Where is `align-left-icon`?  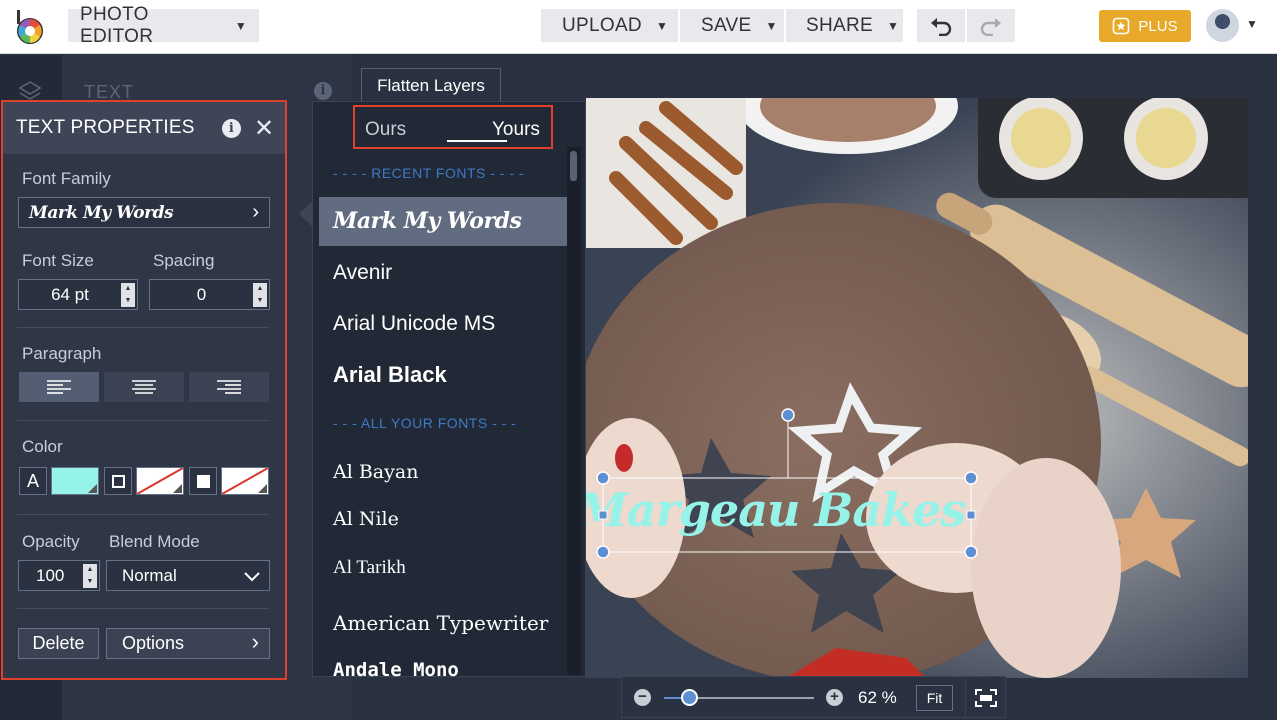 align-left-icon is located at coordinates (59, 387).